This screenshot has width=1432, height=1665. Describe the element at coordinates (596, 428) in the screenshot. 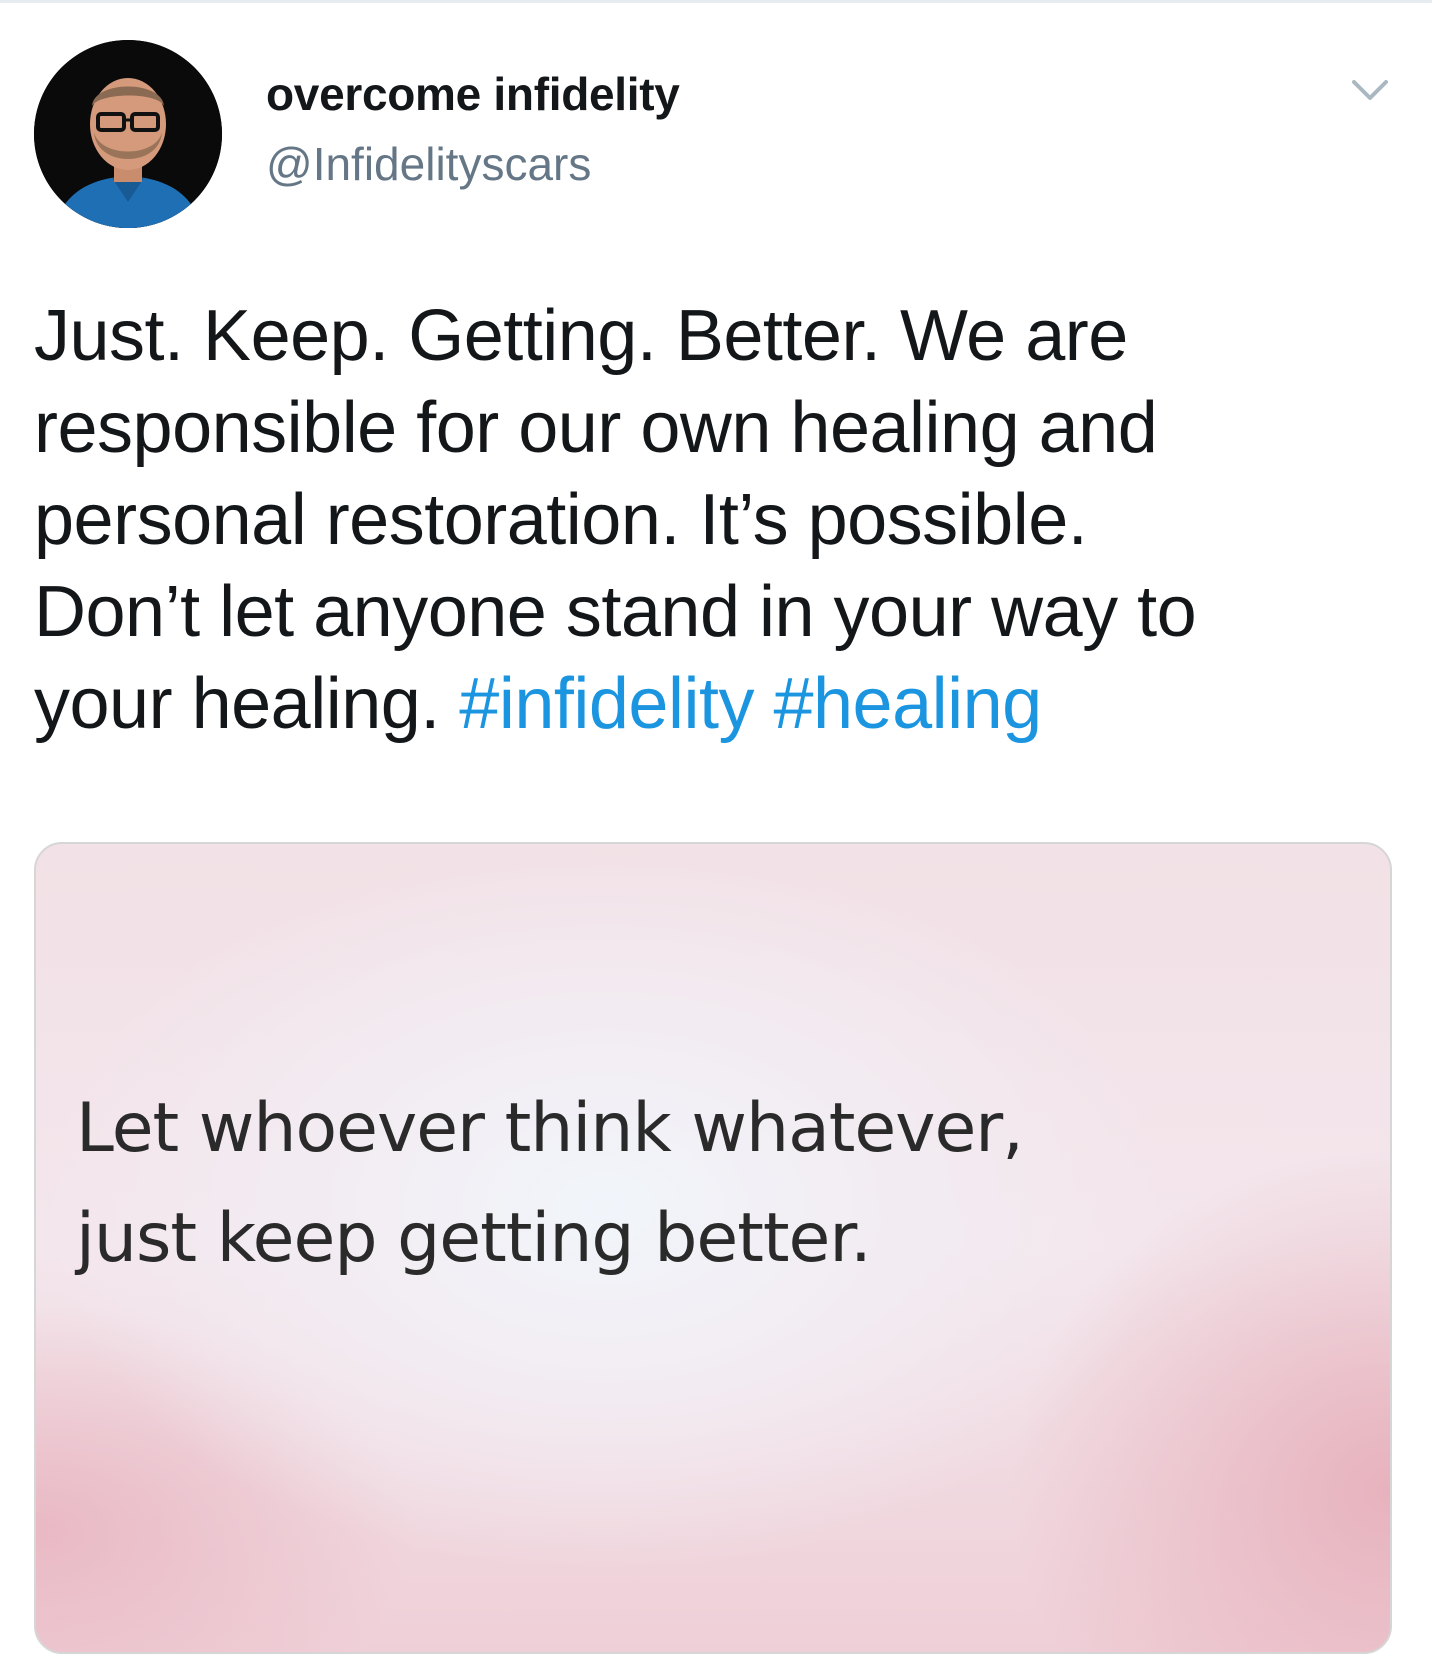

I see `tweet-text-line: responsible for our own healing and` at that location.